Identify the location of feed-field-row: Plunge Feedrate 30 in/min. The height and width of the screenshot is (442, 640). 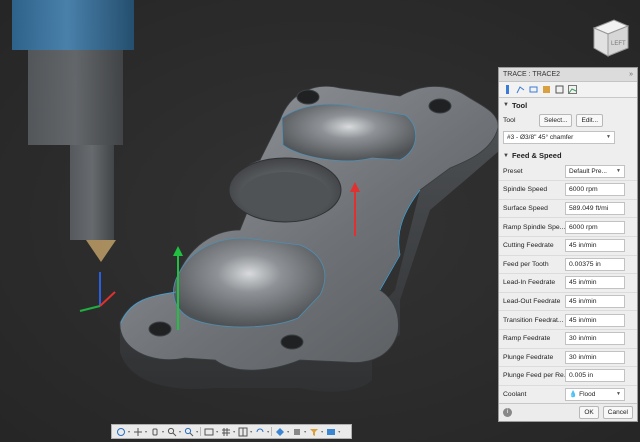
(568, 357).